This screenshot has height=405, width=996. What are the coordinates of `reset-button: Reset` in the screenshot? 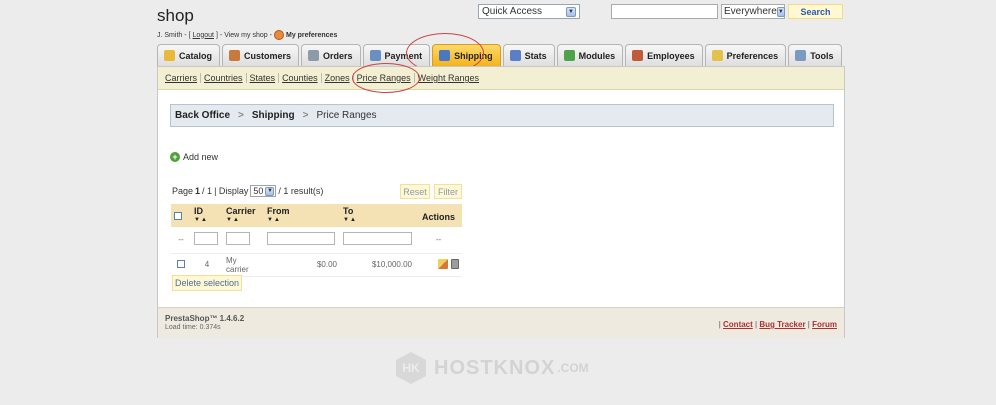 It's located at (415, 191).